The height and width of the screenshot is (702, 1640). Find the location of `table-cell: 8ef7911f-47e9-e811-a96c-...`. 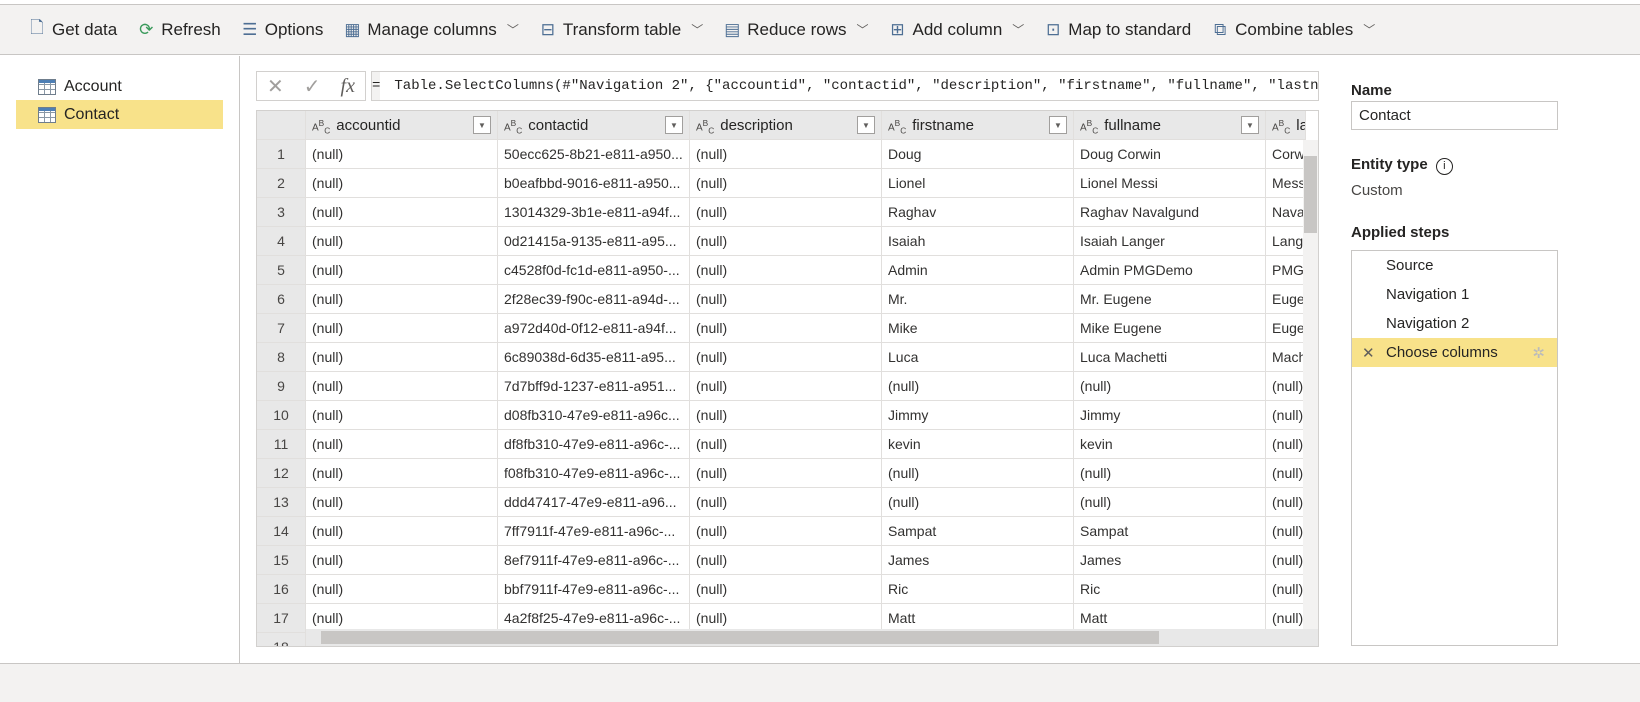

table-cell: 8ef7911f-47e9-e811-a96c-... is located at coordinates (594, 560).